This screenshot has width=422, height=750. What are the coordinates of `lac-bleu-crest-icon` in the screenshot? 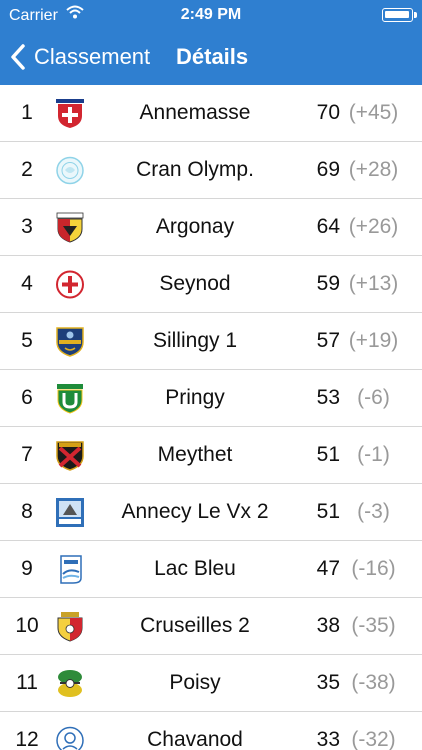 It's located at (71, 569).